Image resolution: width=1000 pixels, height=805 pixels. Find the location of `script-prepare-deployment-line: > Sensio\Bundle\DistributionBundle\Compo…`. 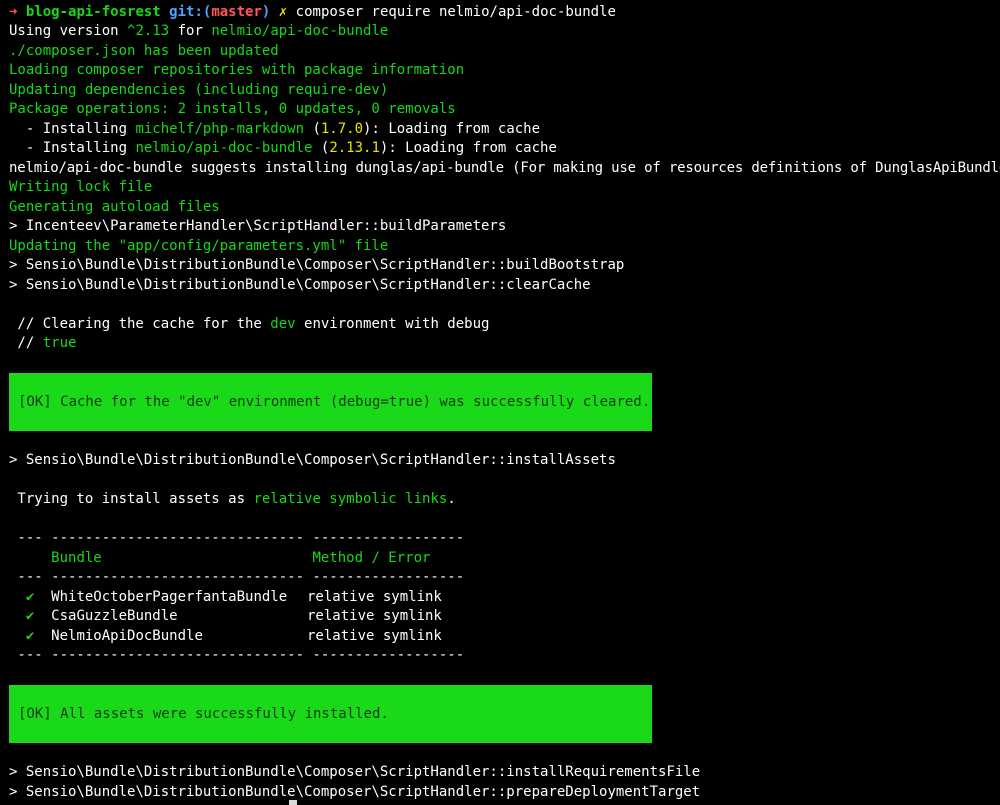

script-prepare-deployment-line: > Sensio\Bundle\DistributionBundle\Compo… is located at coordinates (355, 792).